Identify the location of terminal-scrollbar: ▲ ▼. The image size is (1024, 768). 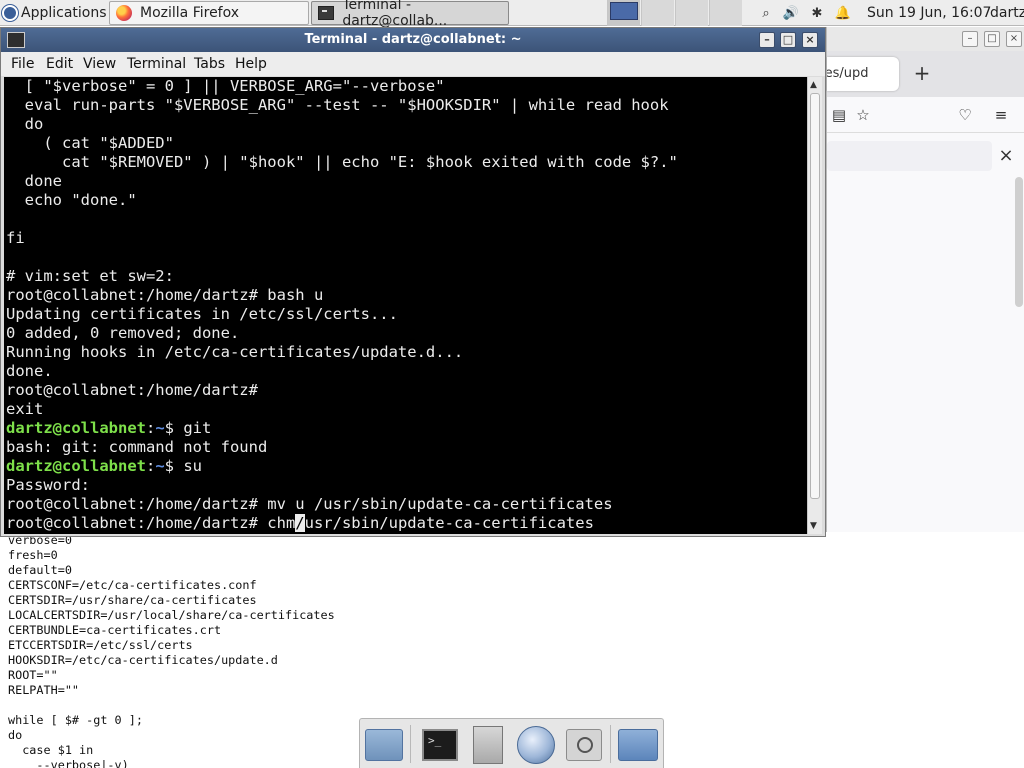
(814, 305).